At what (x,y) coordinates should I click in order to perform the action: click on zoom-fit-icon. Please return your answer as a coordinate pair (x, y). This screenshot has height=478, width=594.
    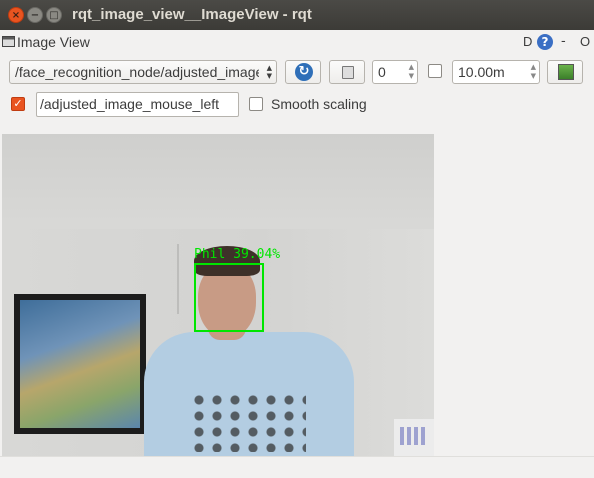
    Looking at the image, I should click on (566, 72).